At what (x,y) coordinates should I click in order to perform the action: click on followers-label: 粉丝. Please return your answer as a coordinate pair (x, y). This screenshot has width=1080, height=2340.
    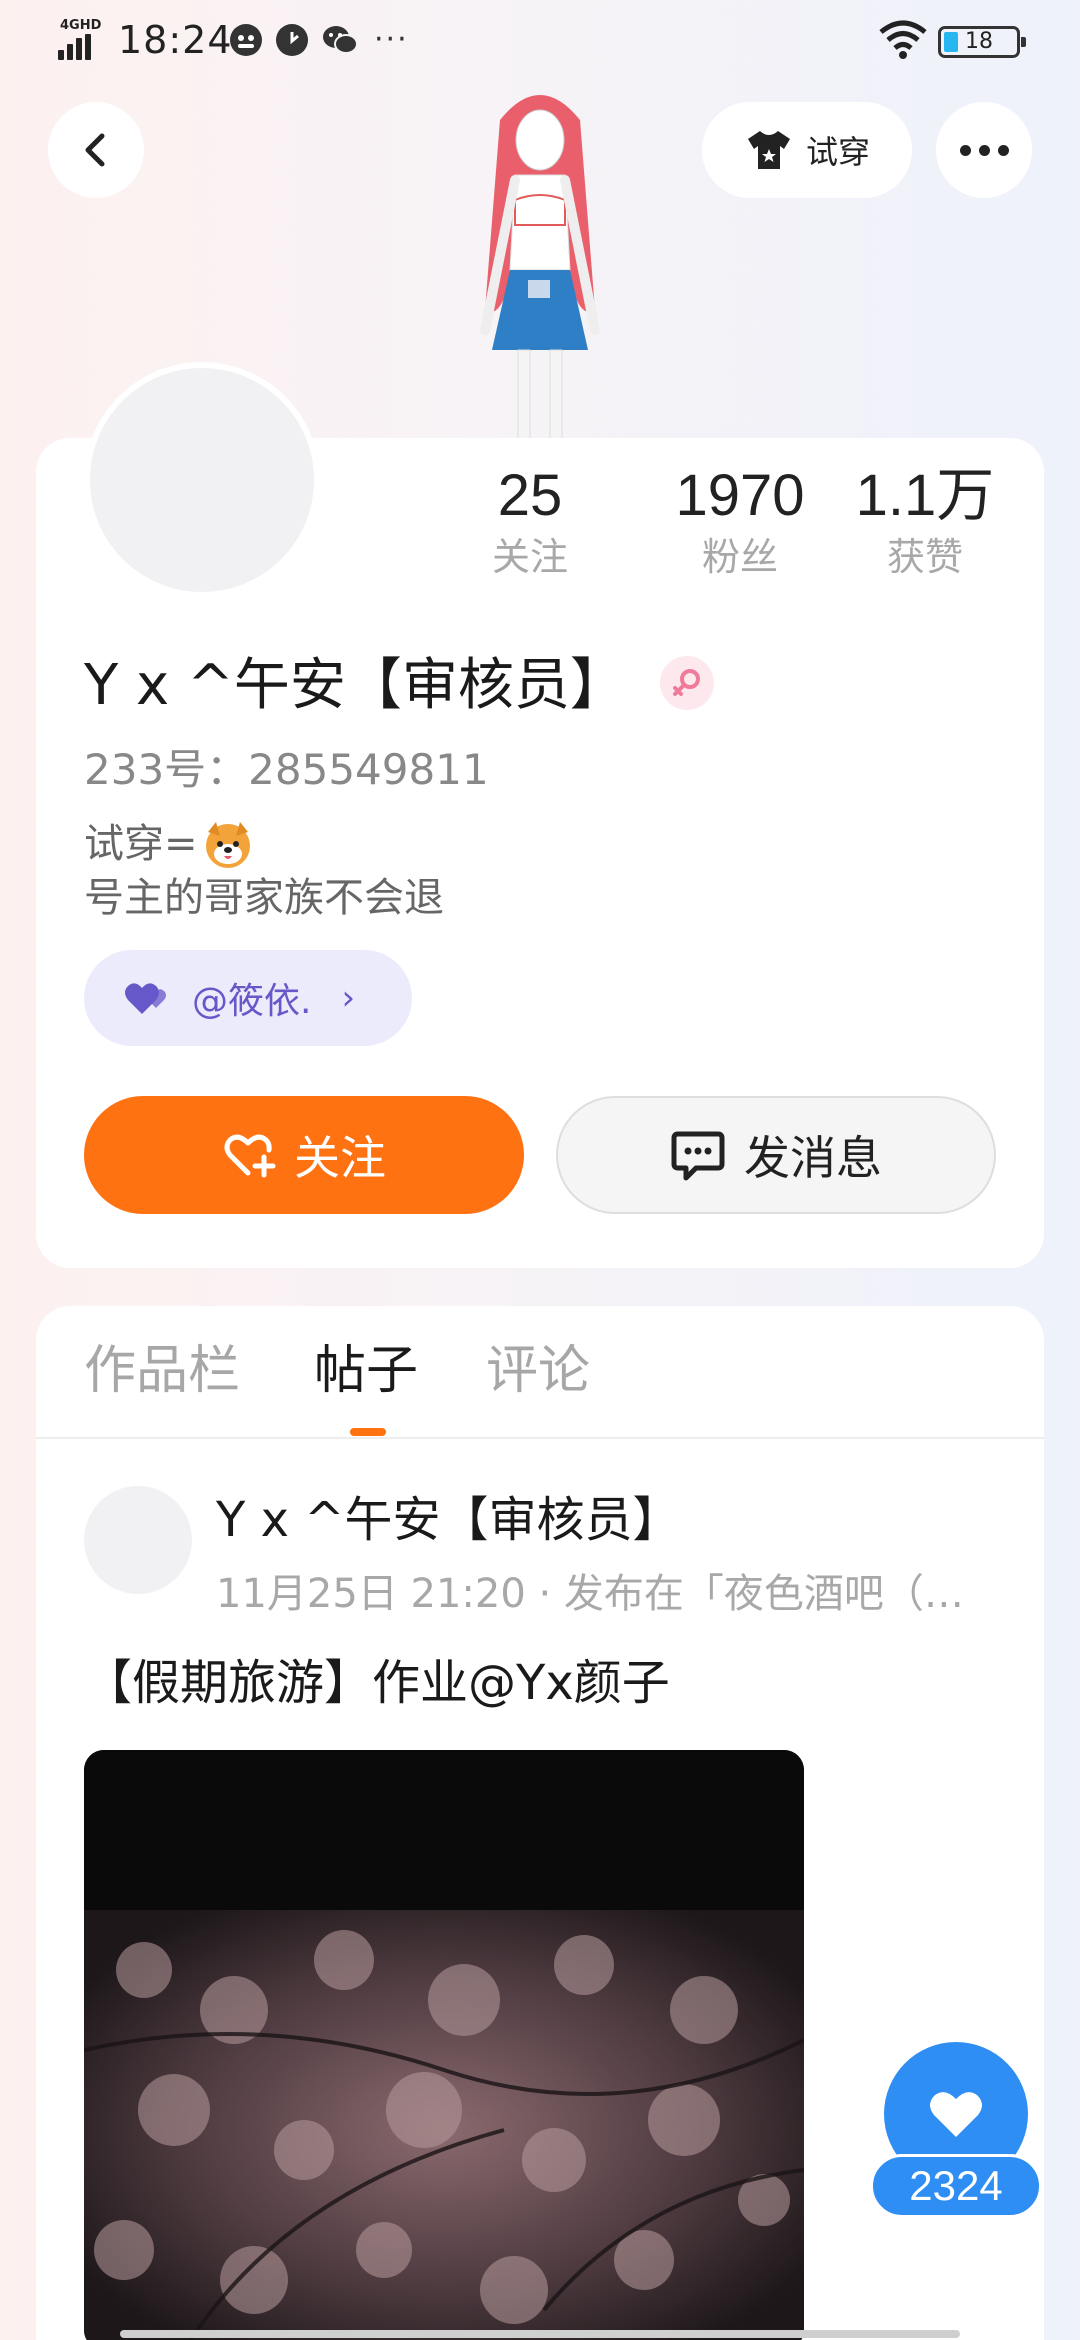
    Looking at the image, I should click on (739, 557).